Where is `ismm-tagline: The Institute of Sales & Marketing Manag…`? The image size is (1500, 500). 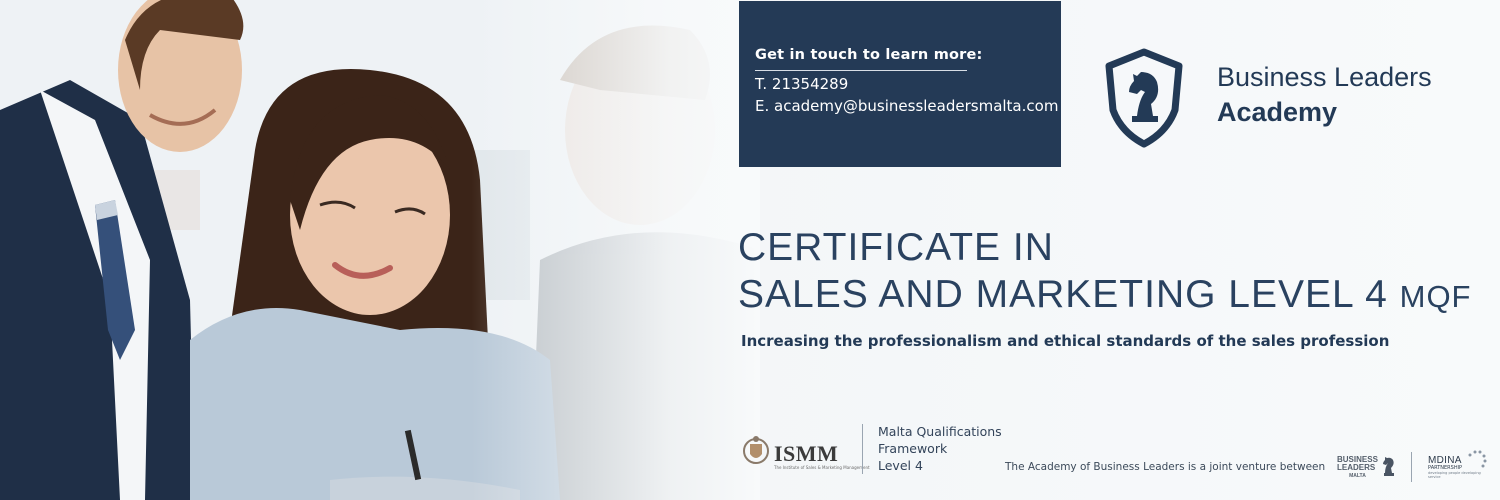 ismm-tagline: The Institute of Sales & Marketing Manag… is located at coordinates (822, 467).